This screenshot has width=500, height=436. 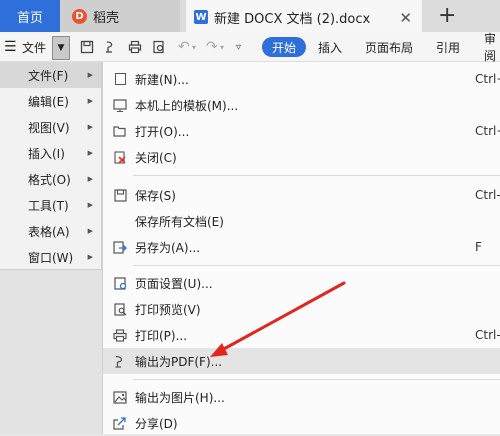 I want to click on redo-dropdown-icon: ▾, so click(x=222, y=47).